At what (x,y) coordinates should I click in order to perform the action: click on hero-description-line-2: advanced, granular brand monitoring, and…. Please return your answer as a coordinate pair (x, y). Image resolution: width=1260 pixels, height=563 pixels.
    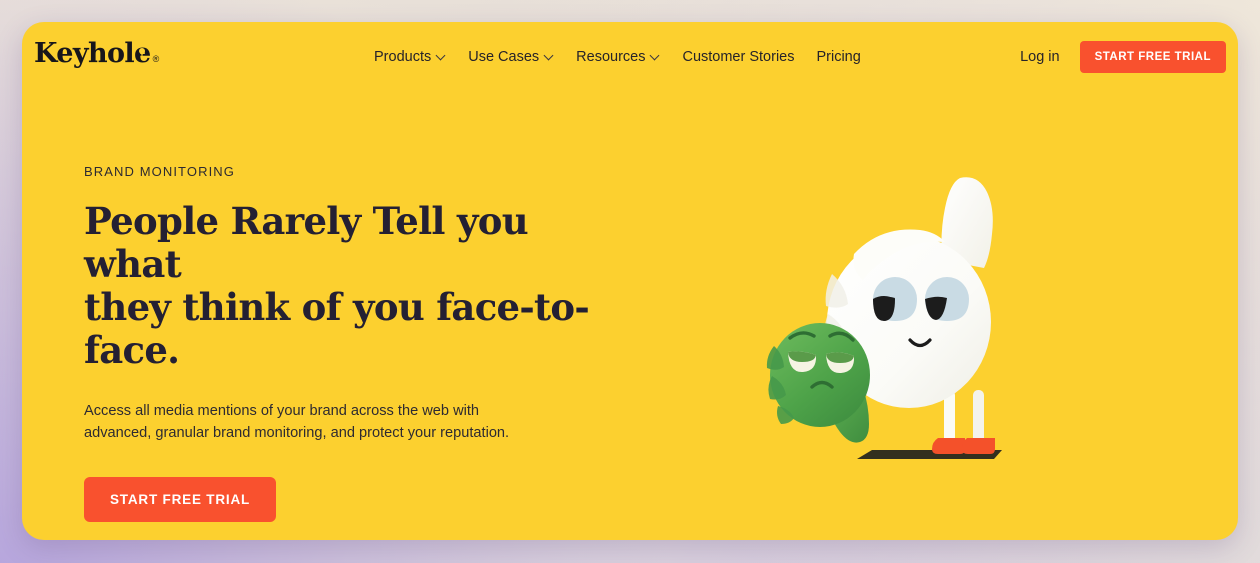
    Looking at the image, I should click on (297, 432).